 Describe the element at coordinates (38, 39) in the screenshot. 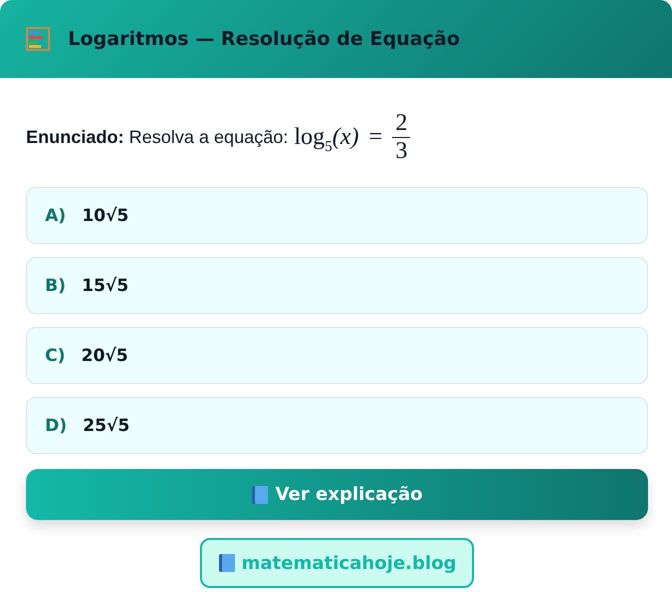

I see `abacus-icon` at that location.